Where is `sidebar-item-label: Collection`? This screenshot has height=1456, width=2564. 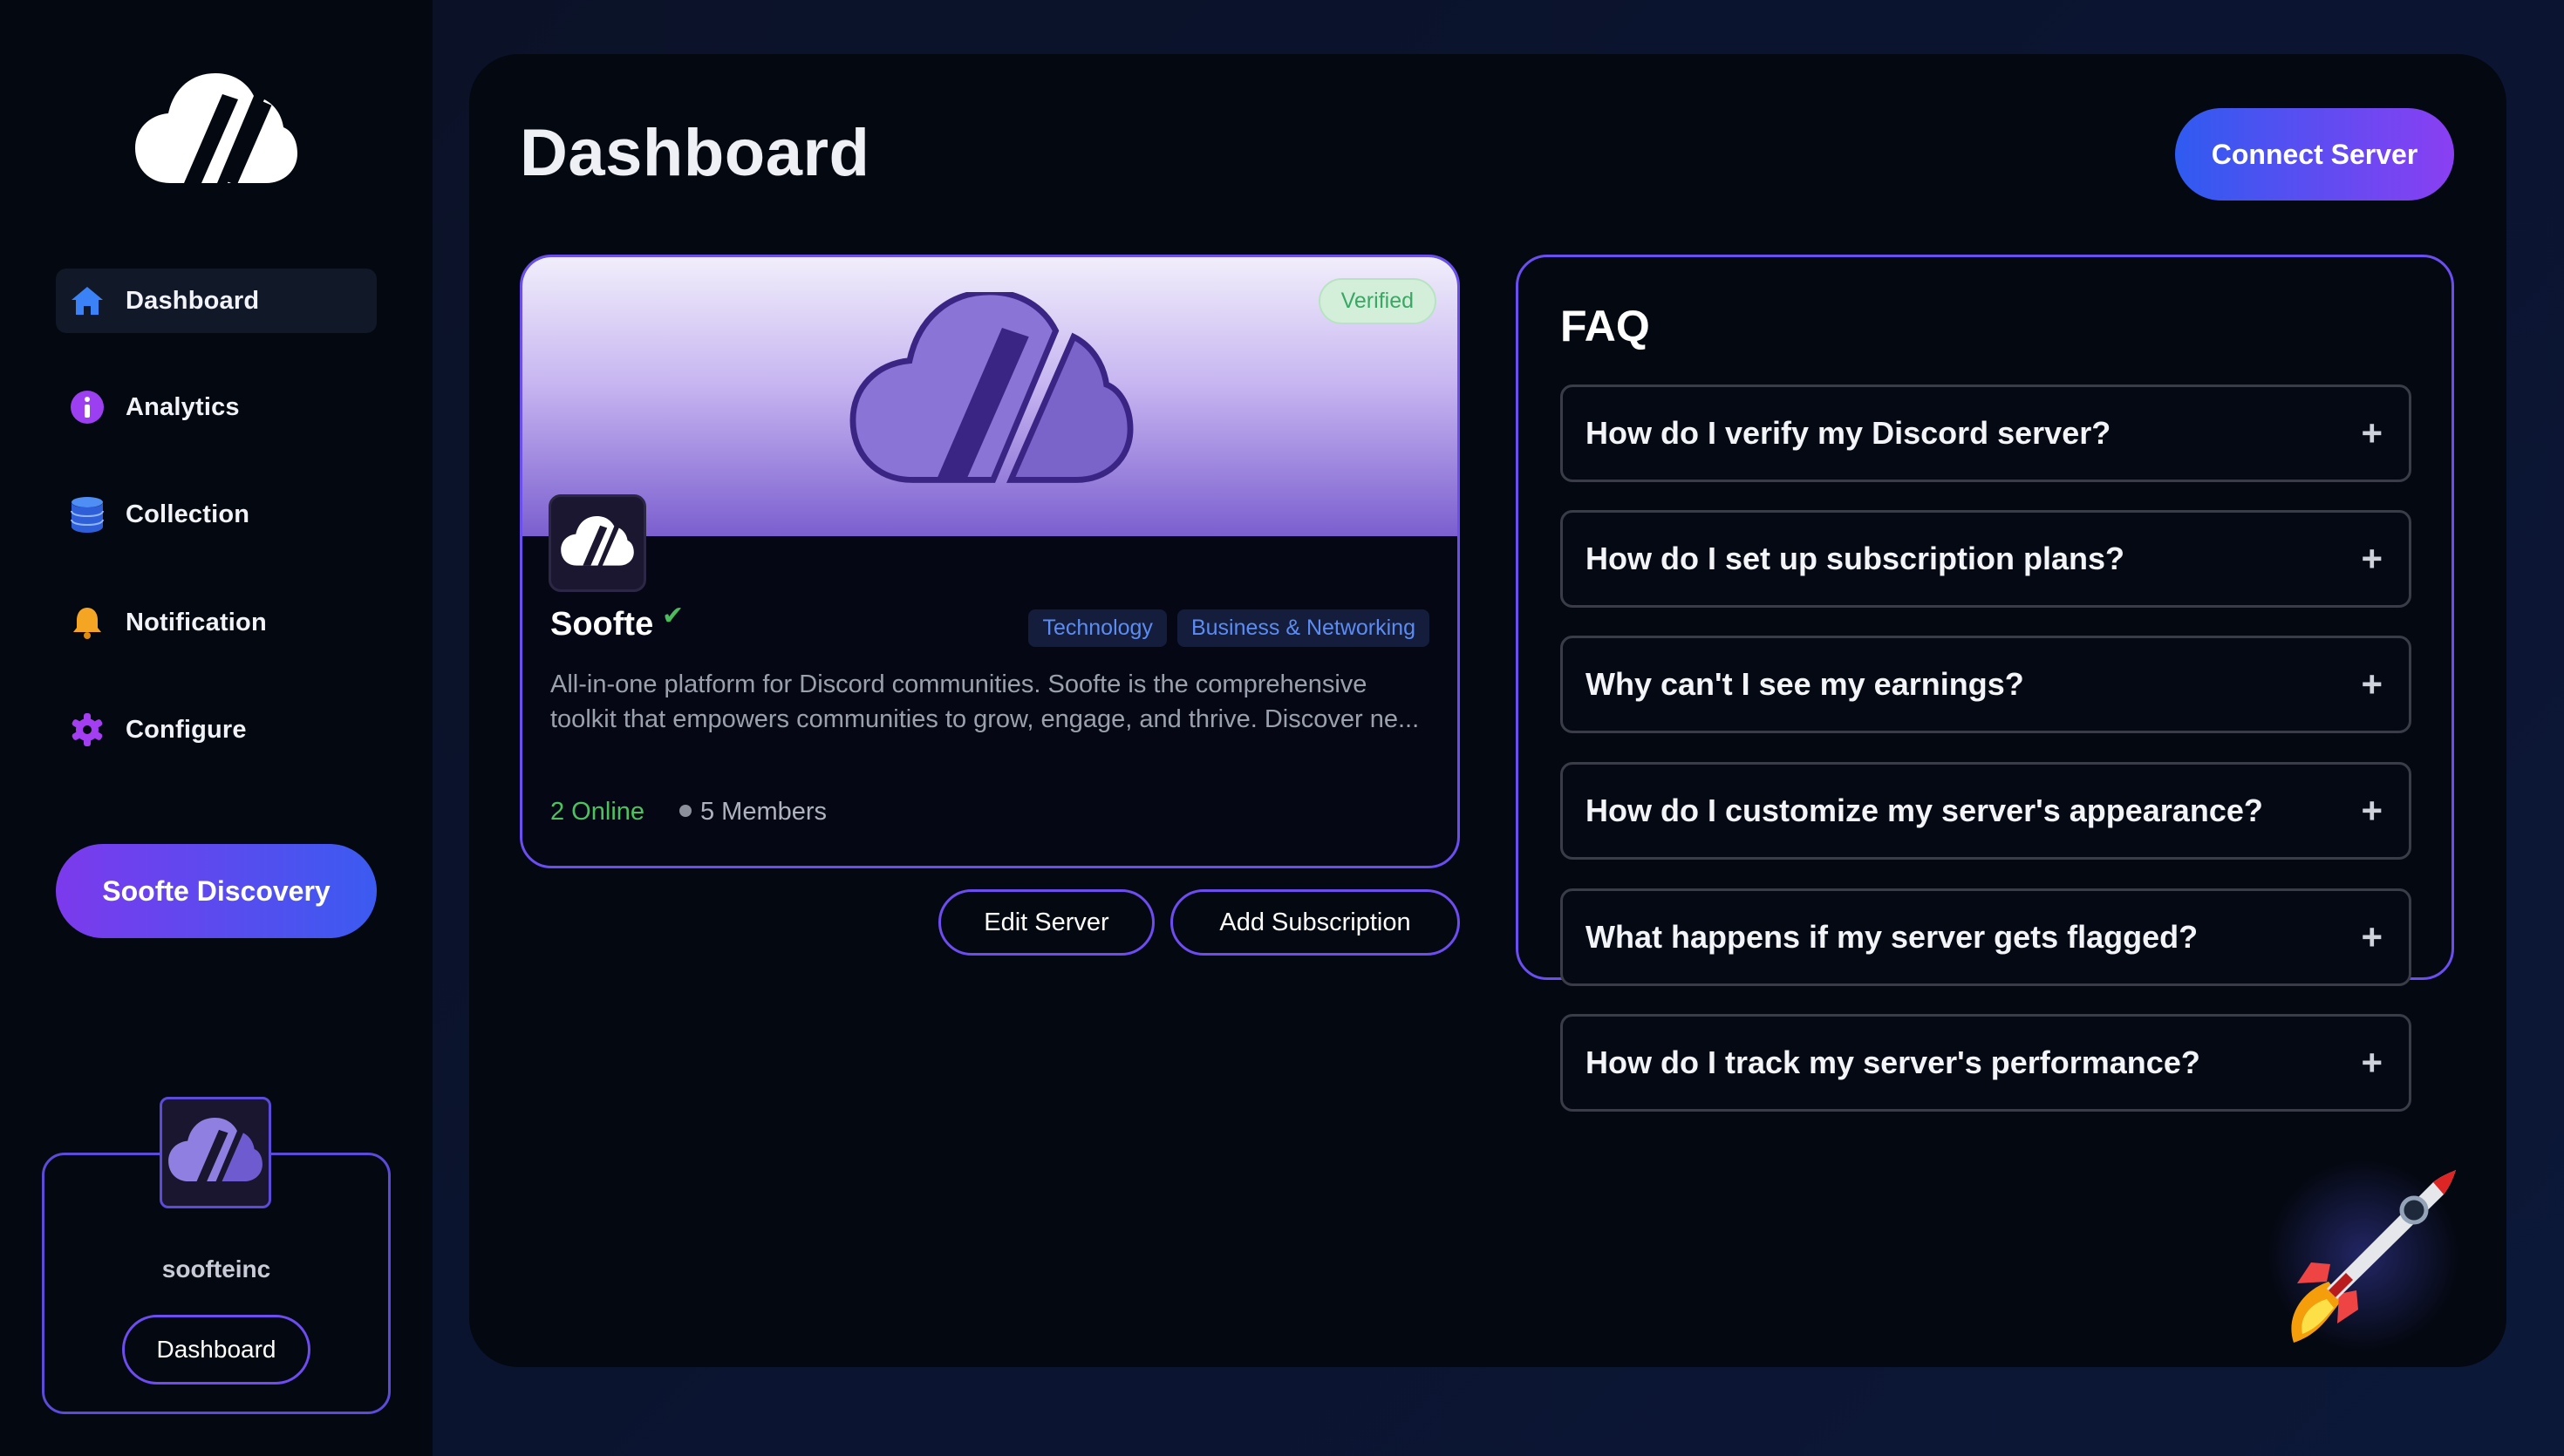 sidebar-item-label: Collection is located at coordinates (188, 514).